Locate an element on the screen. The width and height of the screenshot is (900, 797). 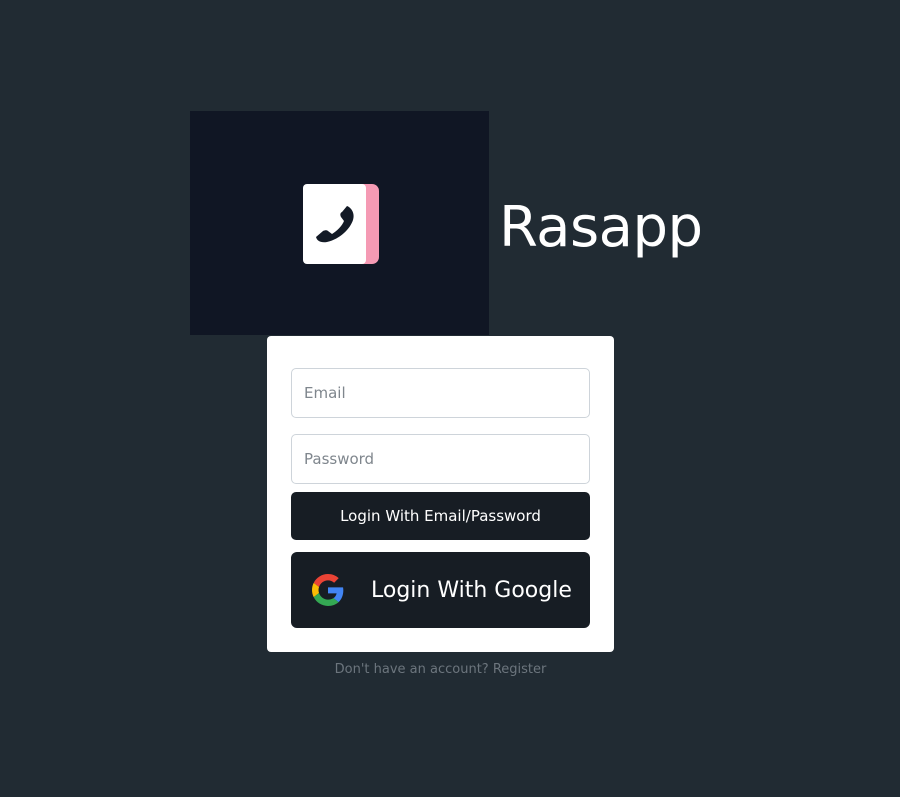
google-g-icon is located at coordinates (328, 590).